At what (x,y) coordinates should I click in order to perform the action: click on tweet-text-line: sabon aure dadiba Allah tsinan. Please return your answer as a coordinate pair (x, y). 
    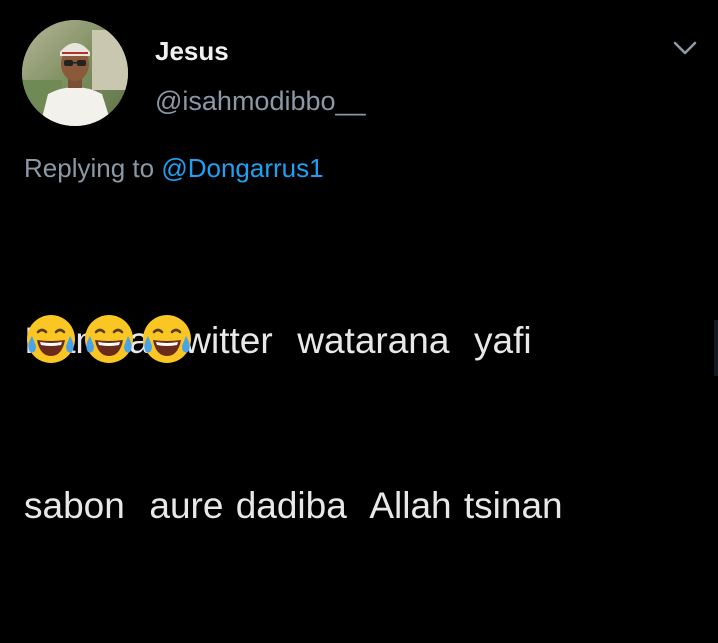
    Looking at the image, I should click on (293, 505).